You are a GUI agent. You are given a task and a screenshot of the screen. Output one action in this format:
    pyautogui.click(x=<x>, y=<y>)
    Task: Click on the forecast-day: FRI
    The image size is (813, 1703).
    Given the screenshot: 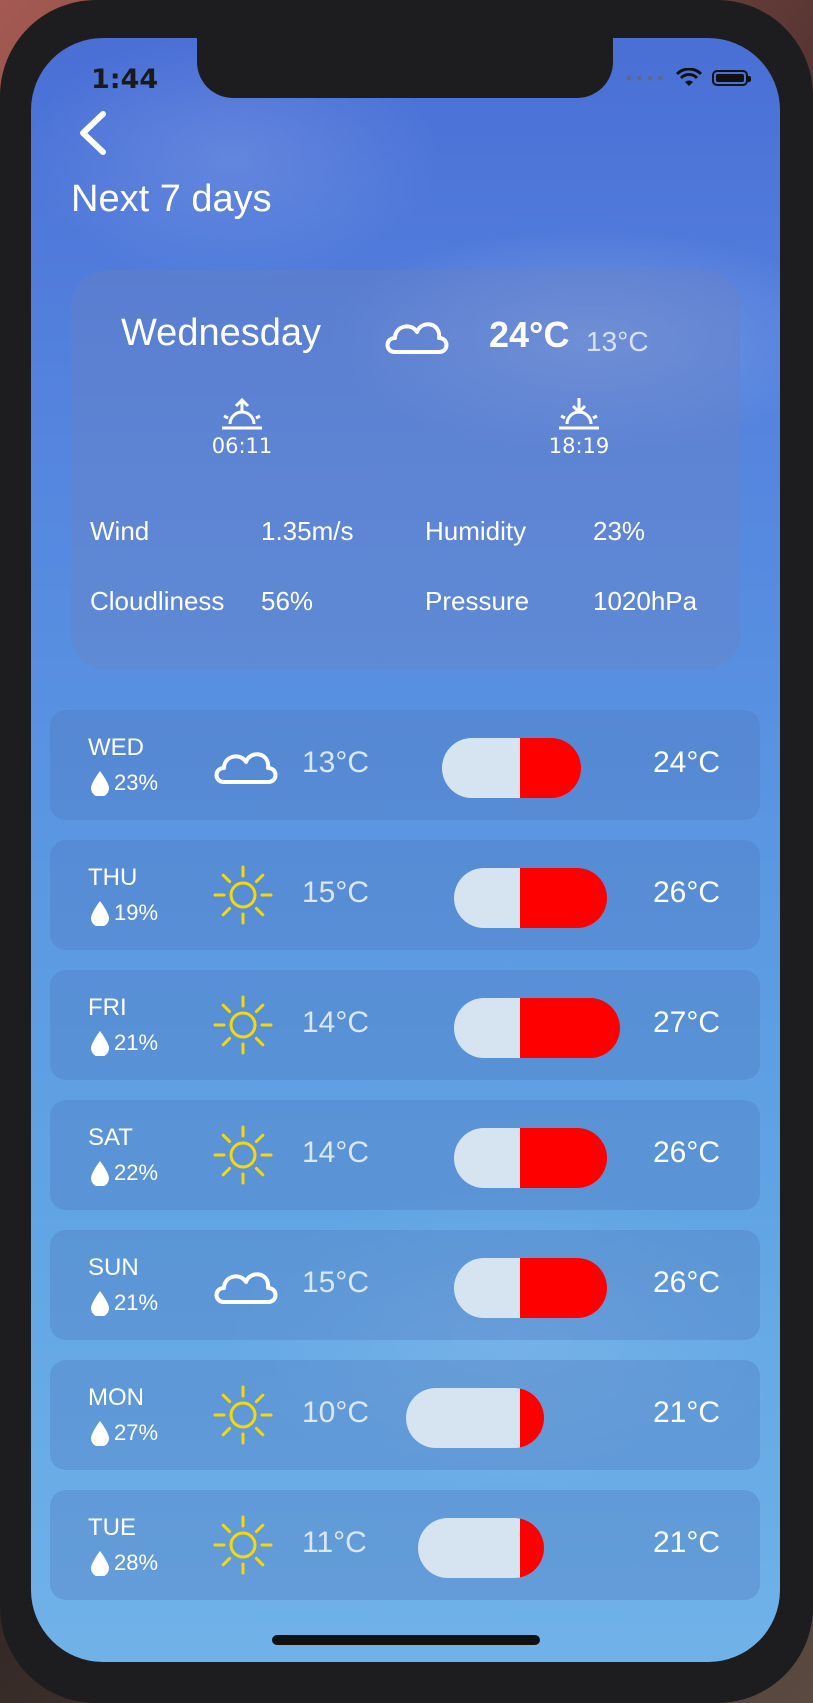 What is the action you would take?
    pyautogui.click(x=107, y=1007)
    